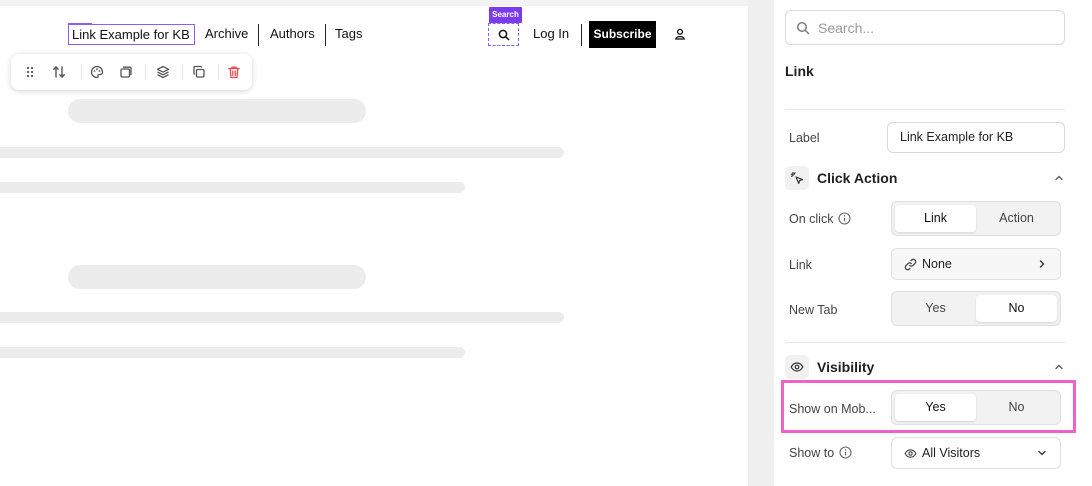 The height and width of the screenshot is (486, 1092). Describe the element at coordinates (1016, 308) in the screenshot. I see `new-tab-option-no: No` at that location.